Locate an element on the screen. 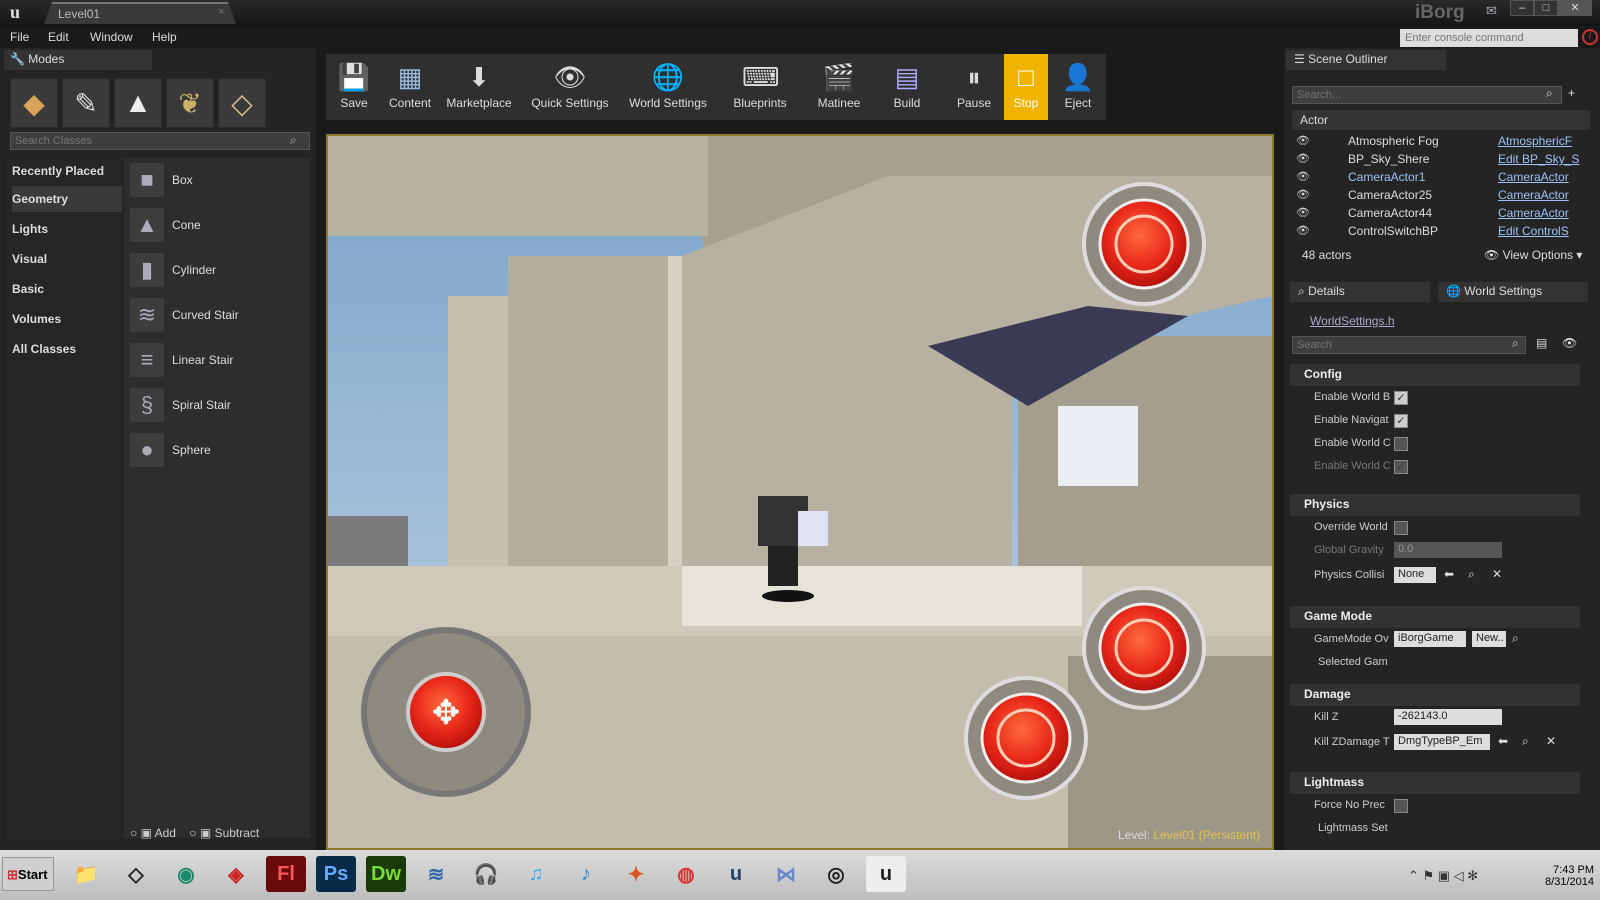  grid-view-icon: ▤ is located at coordinates (1541, 343).